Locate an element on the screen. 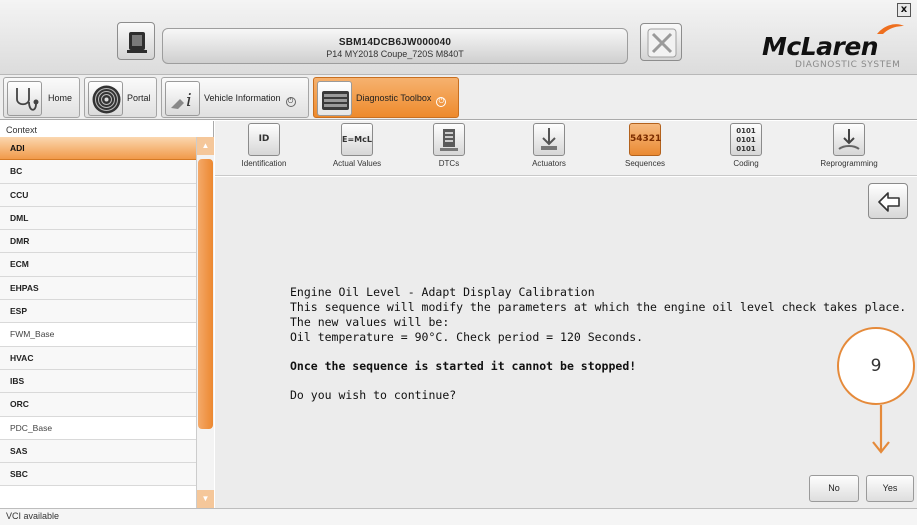  context-item-sas: SAS is located at coordinates (98, 451).